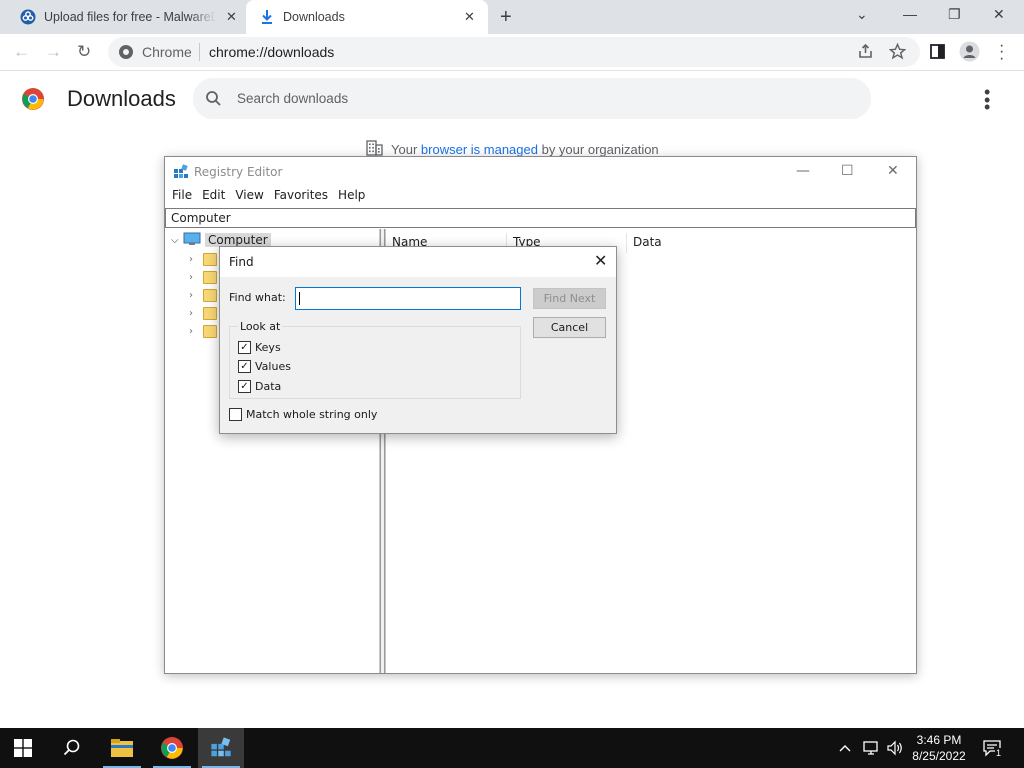  What do you see at coordinates (999, 753) in the screenshot?
I see `notification-count: 1` at bounding box center [999, 753].